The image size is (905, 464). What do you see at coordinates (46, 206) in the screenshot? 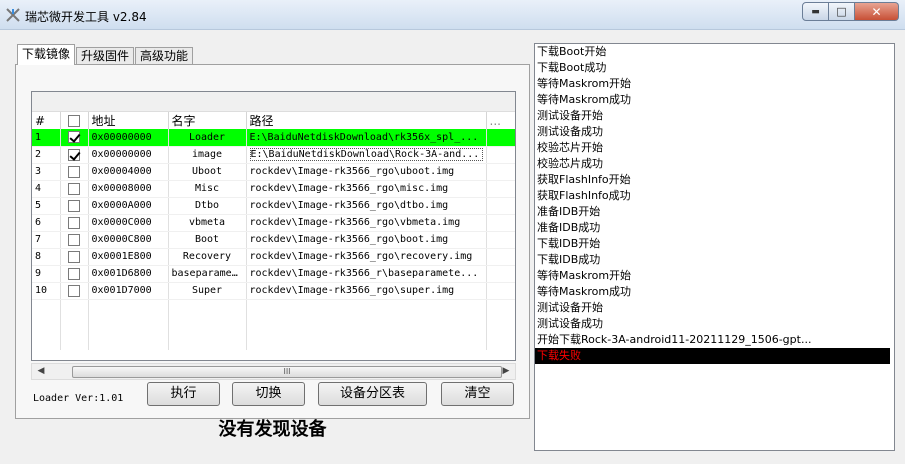
I see `row-index: 5` at bounding box center [46, 206].